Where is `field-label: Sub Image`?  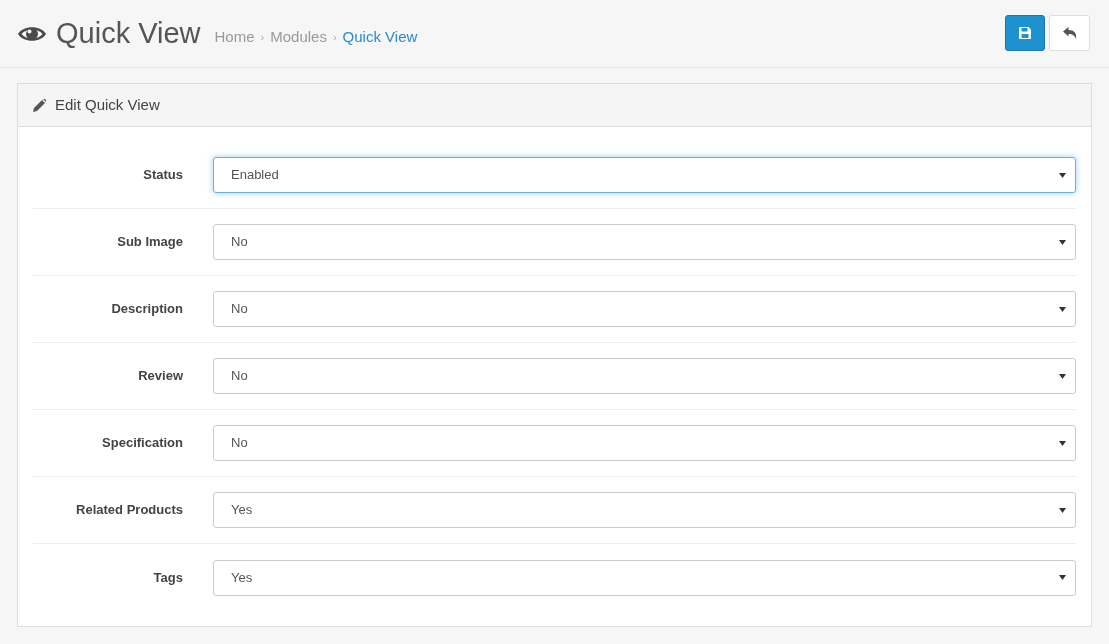
field-label: Sub Image is located at coordinates (149, 242).